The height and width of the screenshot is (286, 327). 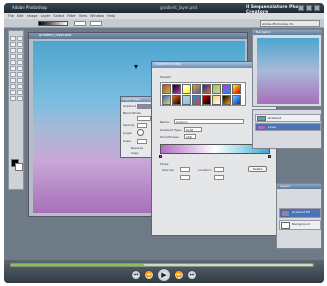 I want to click on color-stop-right, so click(x=269, y=156).